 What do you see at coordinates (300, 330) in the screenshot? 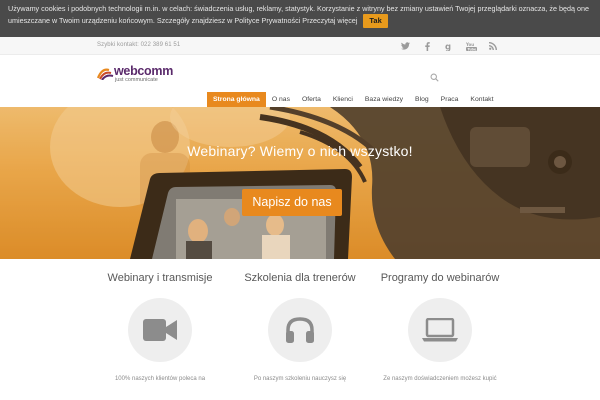
I see `headphones-icon` at bounding box center [300, 330].